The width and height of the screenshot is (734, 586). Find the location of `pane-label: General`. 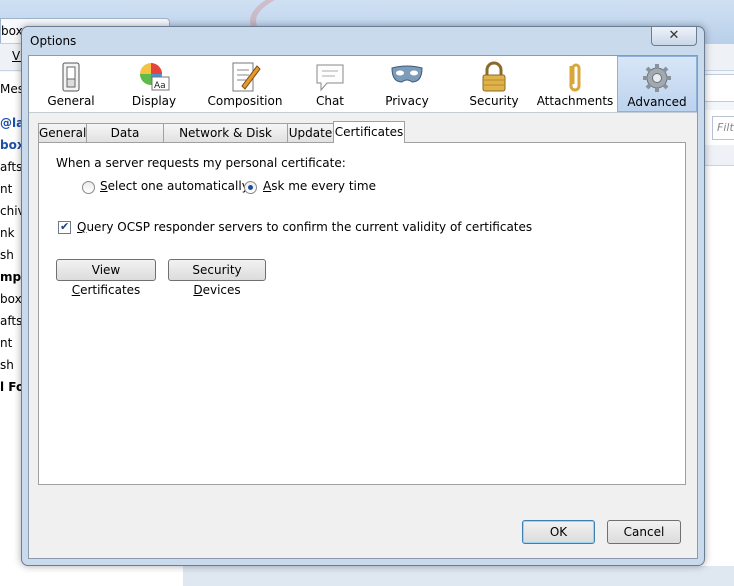

pane-label: General is located at coordinates (71, 101).